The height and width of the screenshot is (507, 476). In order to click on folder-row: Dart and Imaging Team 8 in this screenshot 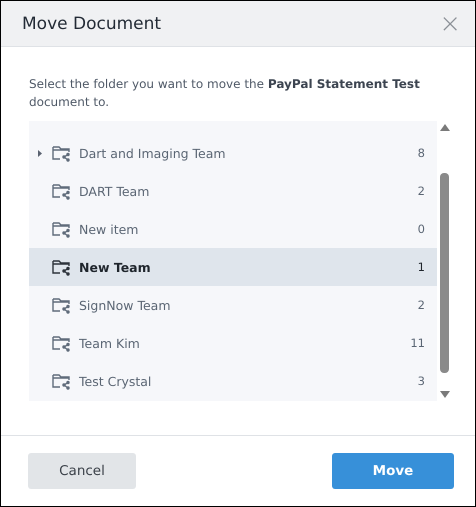, I will do `click(233, 153)`.